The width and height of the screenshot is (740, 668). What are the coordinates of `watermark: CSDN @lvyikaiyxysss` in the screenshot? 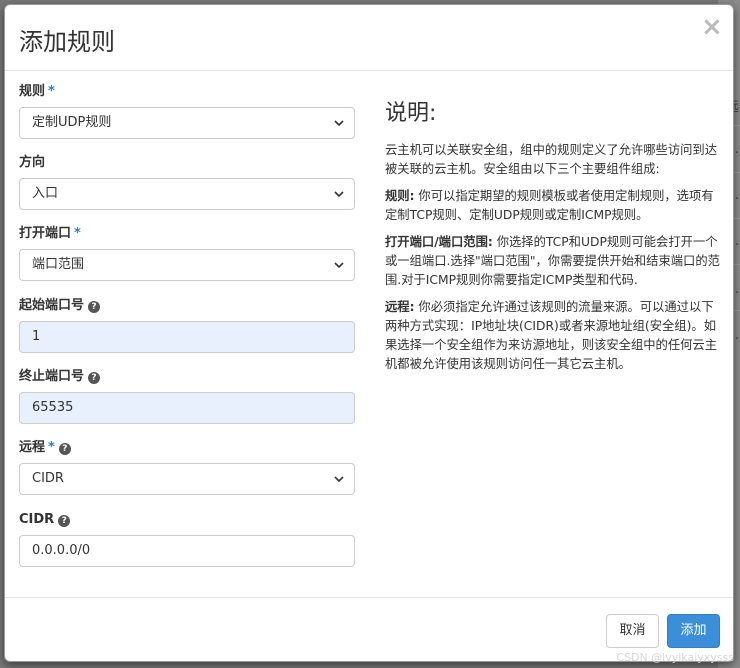 It's located at (675, 657).